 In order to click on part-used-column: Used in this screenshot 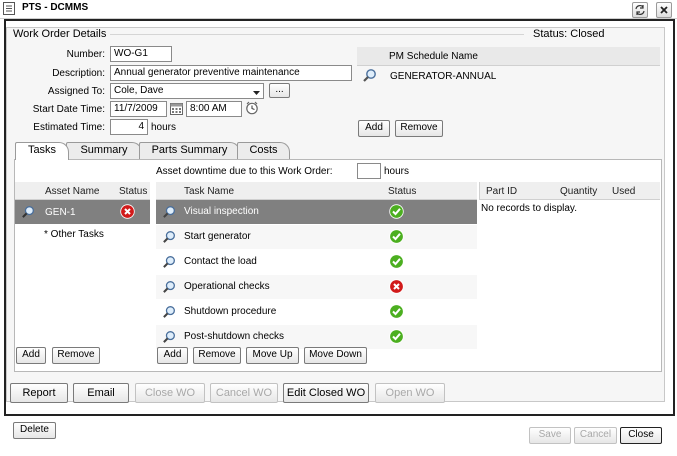, I will do `click(624, 191)`.